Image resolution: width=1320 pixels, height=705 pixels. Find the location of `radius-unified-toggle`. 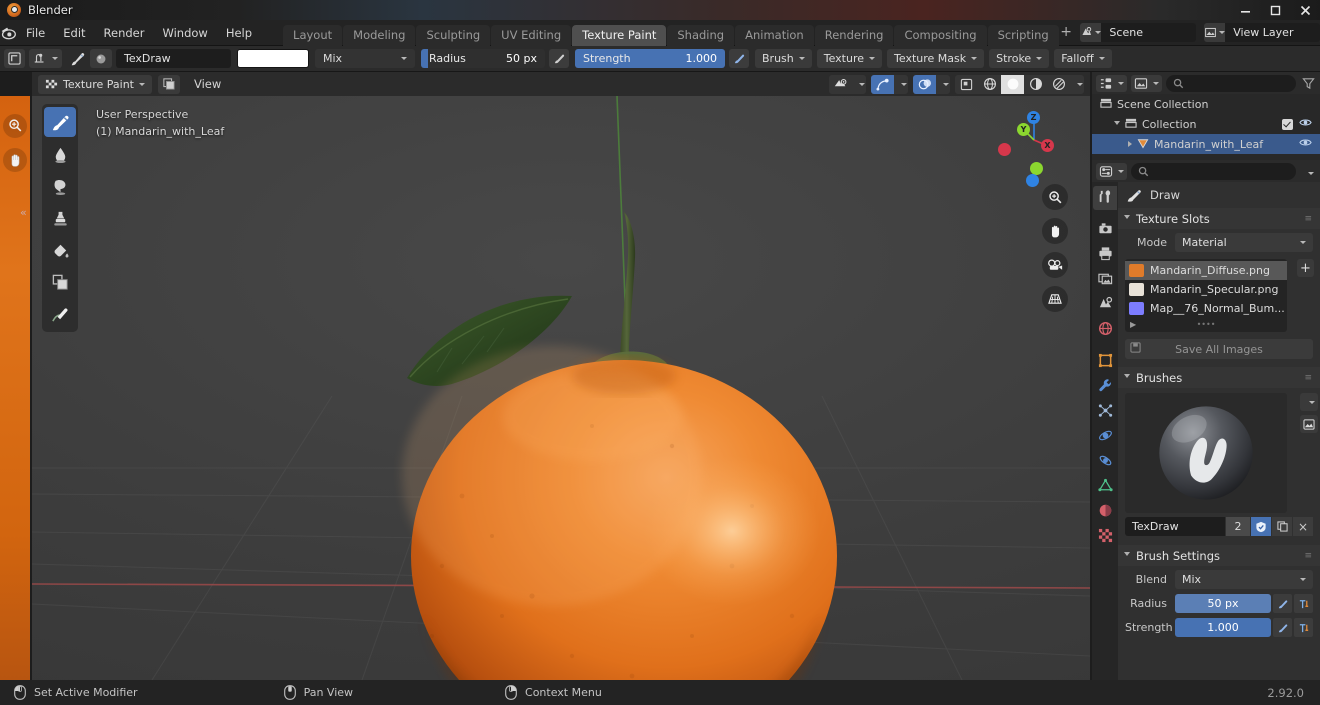

radius-unified-toggle is located at coordinates (1303, 603).